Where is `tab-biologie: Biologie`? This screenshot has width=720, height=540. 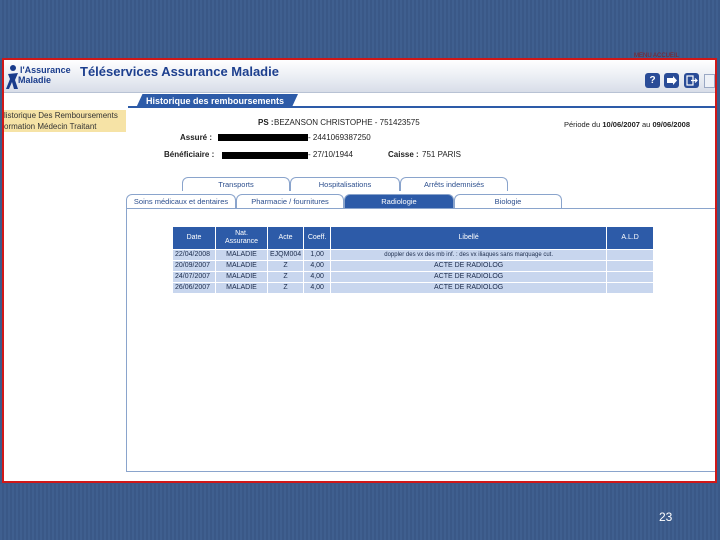
tab-biologie: Biologie is located at coordinates (508, 201).